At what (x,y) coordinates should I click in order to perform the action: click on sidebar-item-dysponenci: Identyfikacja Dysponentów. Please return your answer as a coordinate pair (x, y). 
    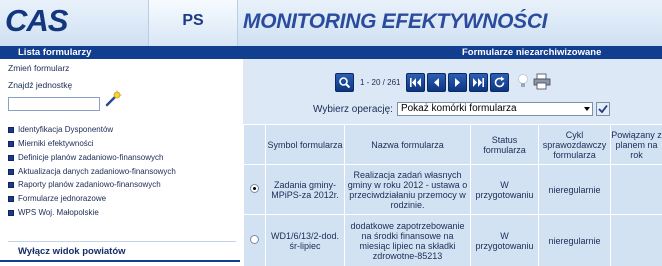
    Looking at the image, I should click on (60, 129).